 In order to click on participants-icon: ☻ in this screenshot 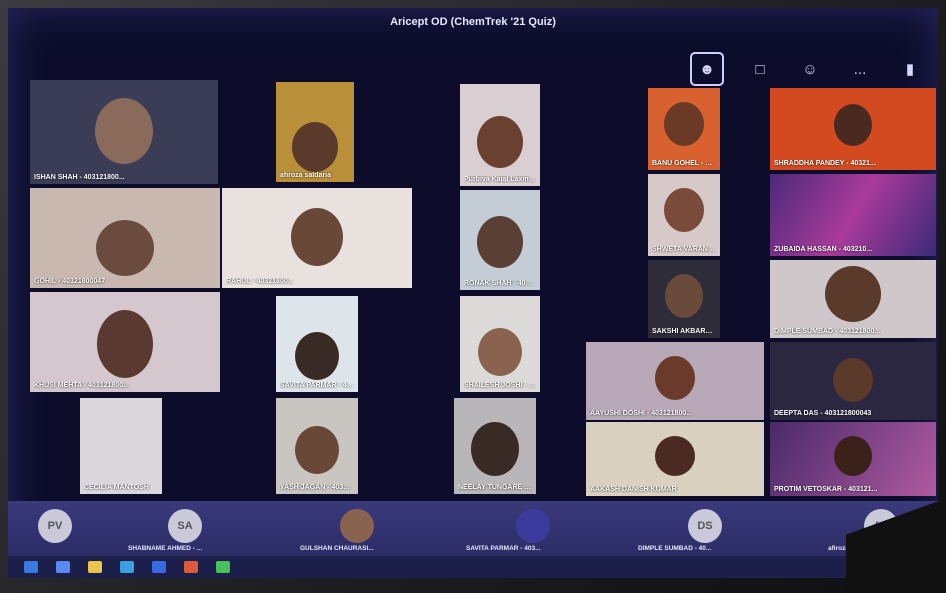, I will do `click(707, 69)`.